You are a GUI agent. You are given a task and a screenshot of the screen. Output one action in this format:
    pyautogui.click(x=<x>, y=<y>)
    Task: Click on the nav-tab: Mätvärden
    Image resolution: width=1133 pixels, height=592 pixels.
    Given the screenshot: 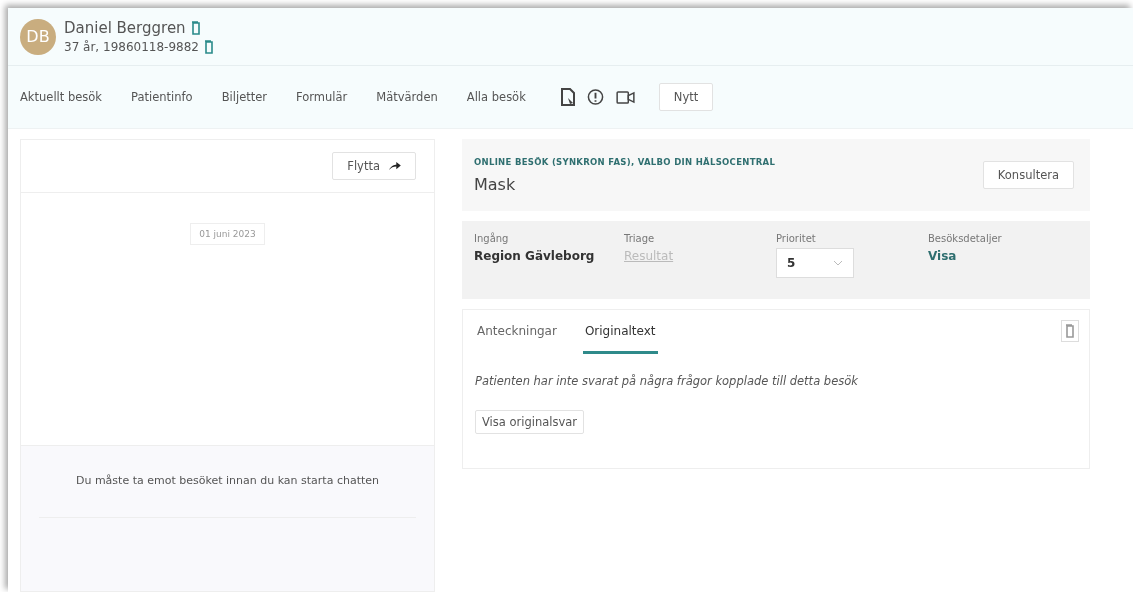 What is the action you would take?
    pyautogui.click(x=407, y=97)
    